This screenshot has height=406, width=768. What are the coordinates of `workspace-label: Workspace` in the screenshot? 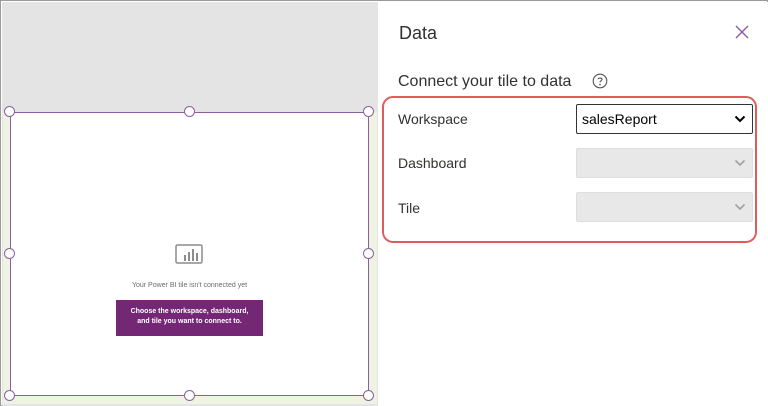 It's located at (433, 119).